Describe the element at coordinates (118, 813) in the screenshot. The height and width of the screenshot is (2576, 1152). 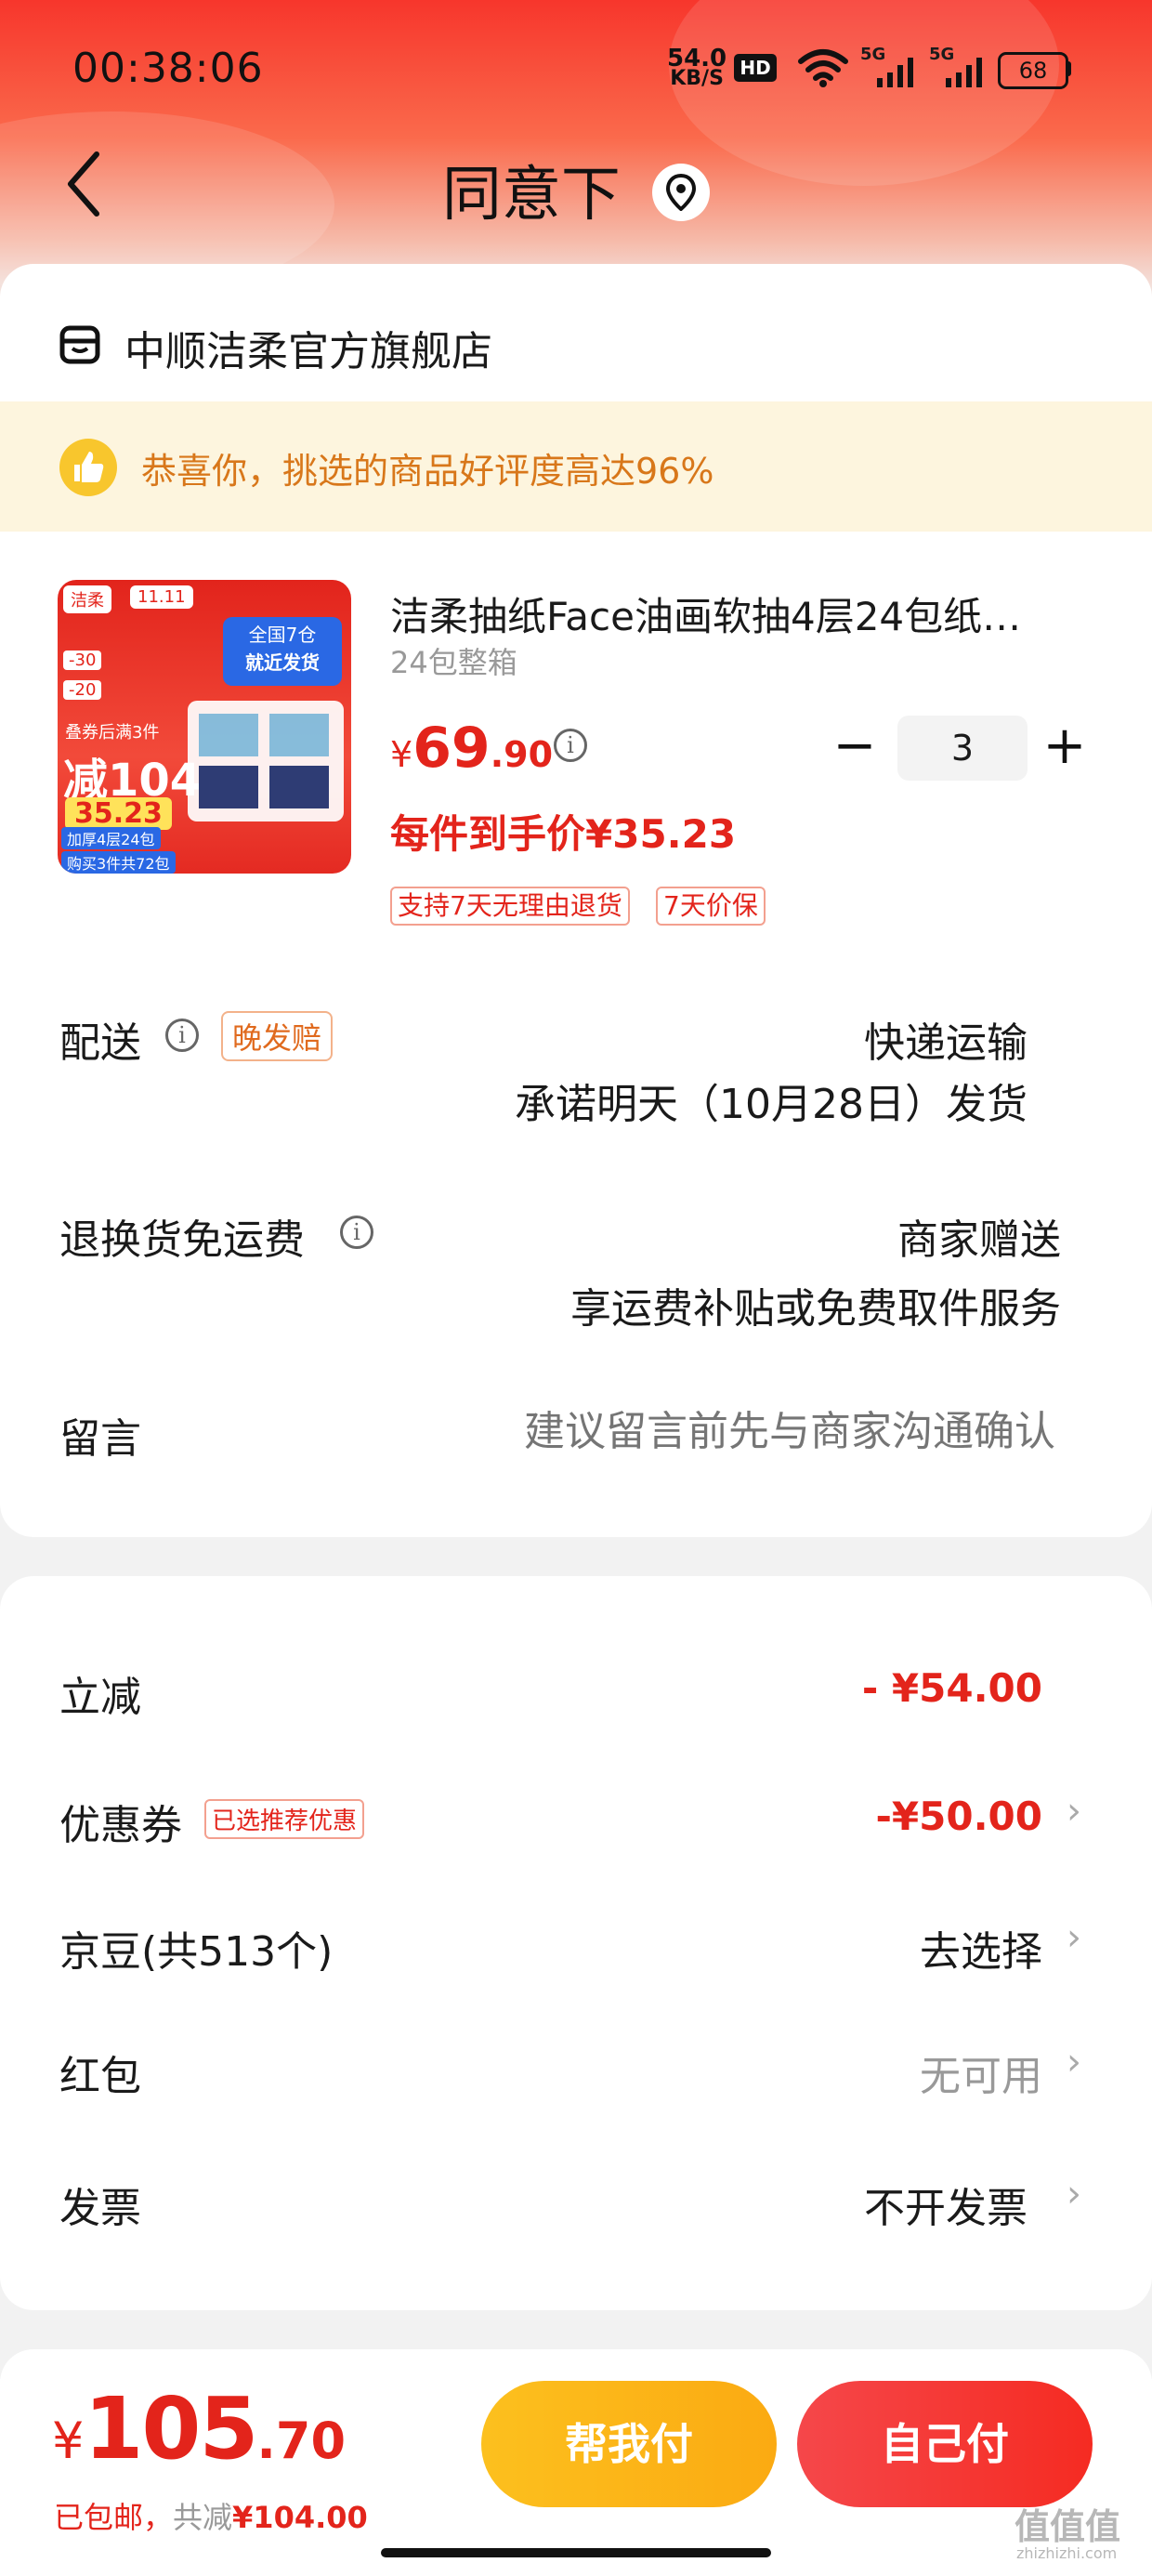
I see `thumb-promo-price: 35.23` at that location.